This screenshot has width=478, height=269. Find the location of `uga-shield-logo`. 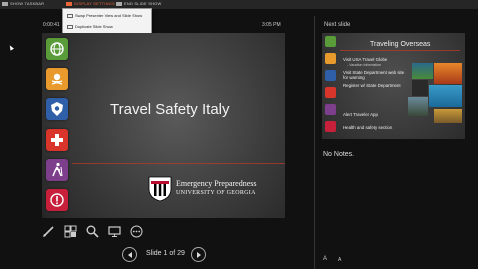

uga-shield-logo is located at coordinates (160, 189).